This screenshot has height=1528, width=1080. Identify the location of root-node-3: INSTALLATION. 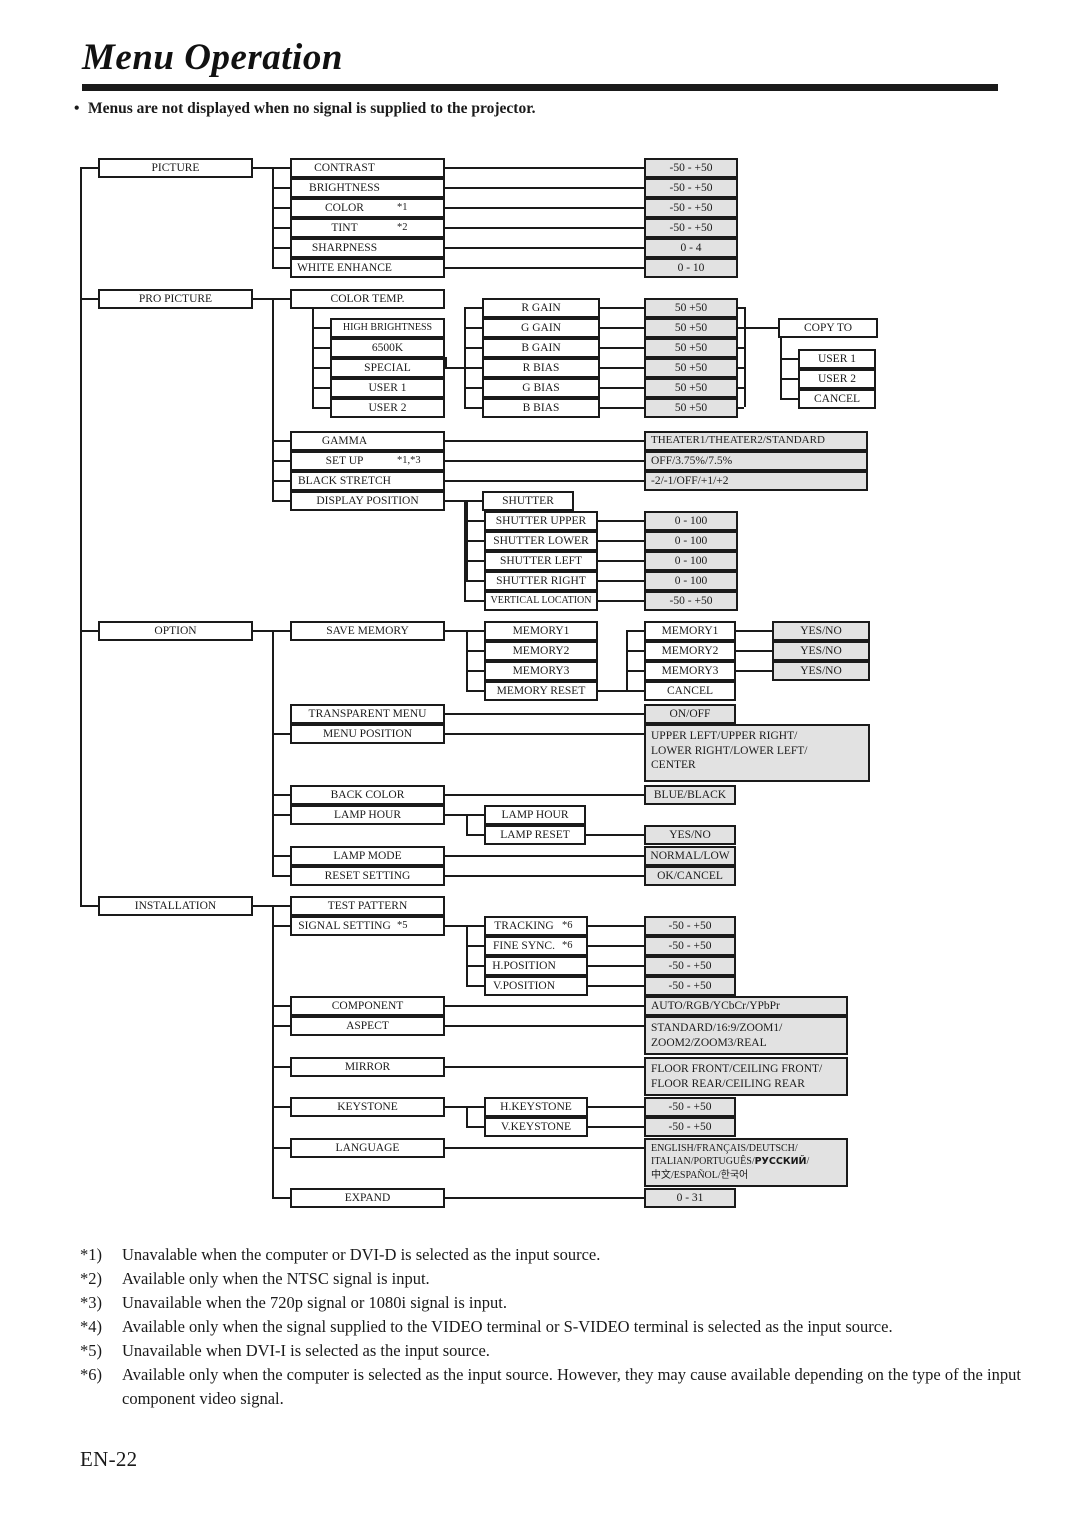
(175, 906).